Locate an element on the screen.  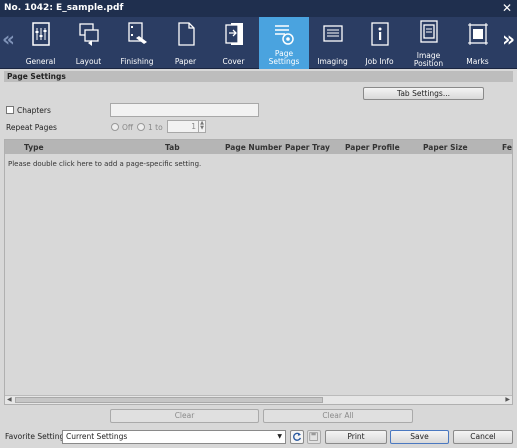
cancel-button: Cancel is located at coordinates (483, 437).